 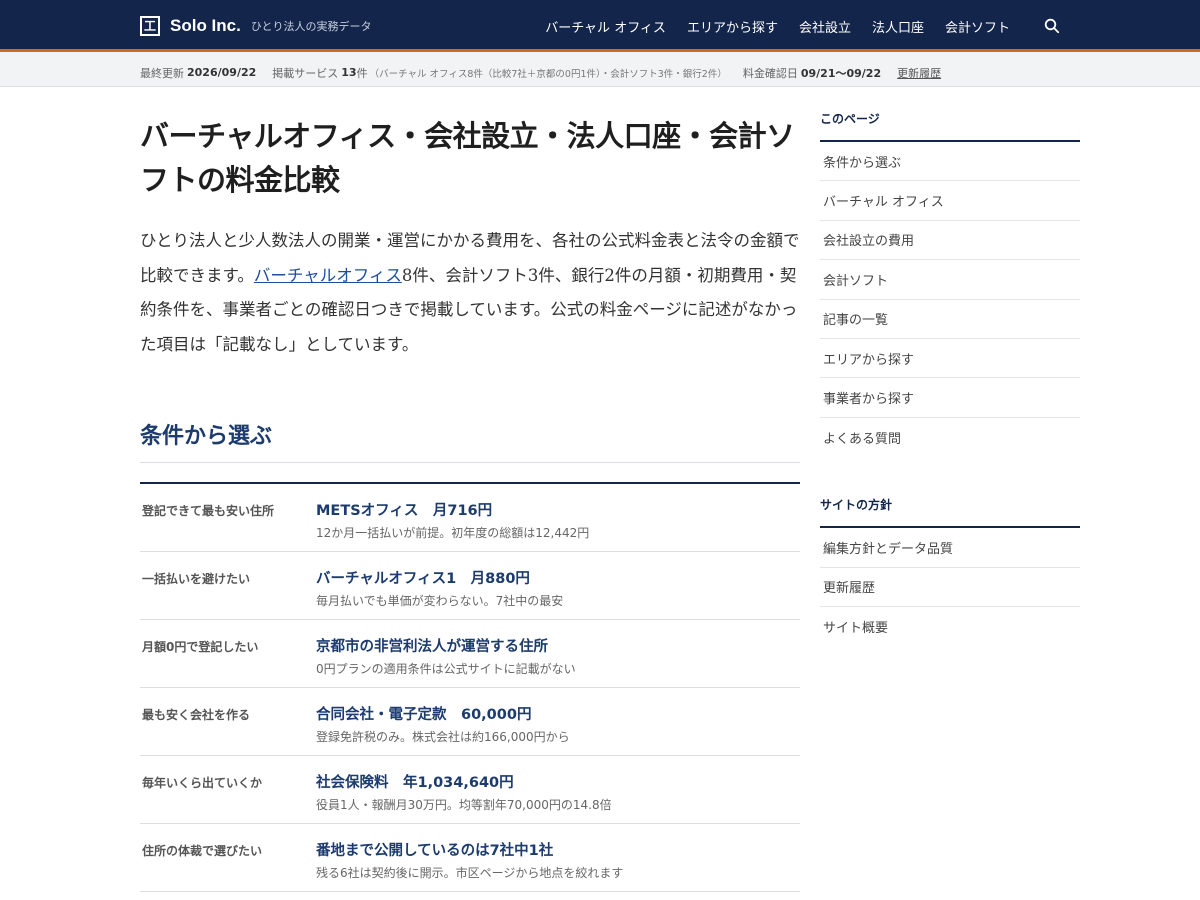 I want to click on condition-value: 京都市の非営利法人が運営する住所 0円プランの適用条件は公式サイトに記載がない, so click(x=558, y=653).